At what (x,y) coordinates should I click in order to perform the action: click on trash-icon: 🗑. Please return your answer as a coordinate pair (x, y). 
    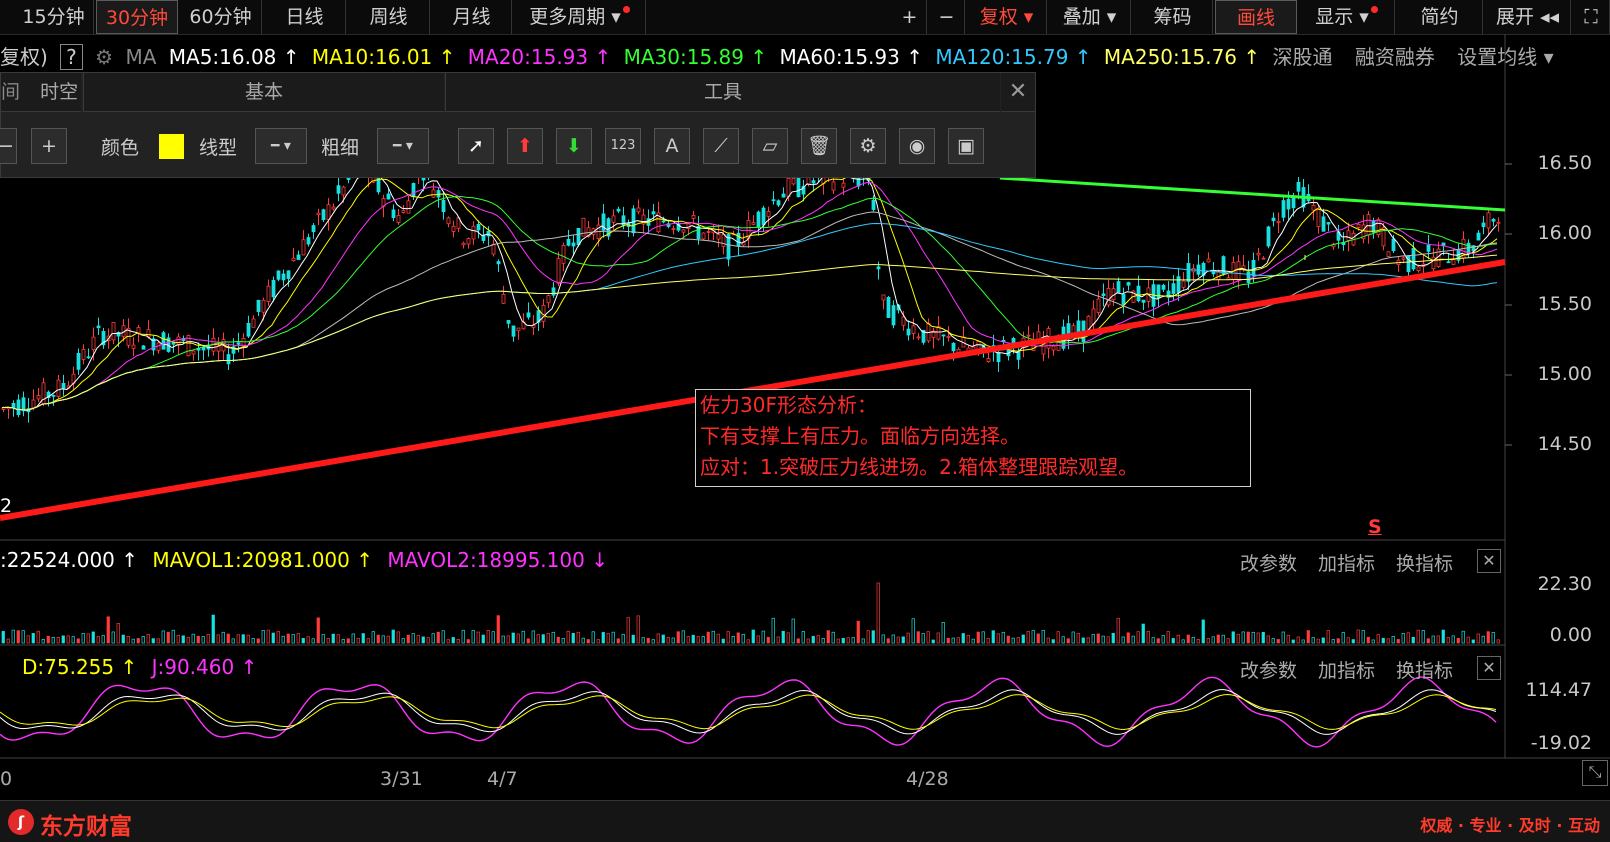
    Looking at the image, I should click on (819, 146).